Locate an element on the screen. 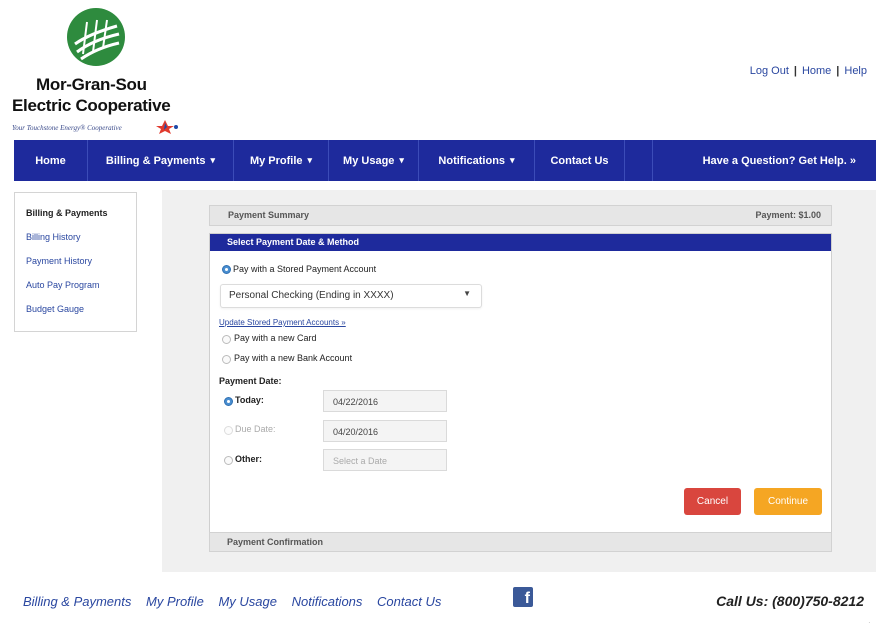 The image size is (876, 629). payment-confirmation-label: Payment Confirmation is located at coordinates (275, 542).